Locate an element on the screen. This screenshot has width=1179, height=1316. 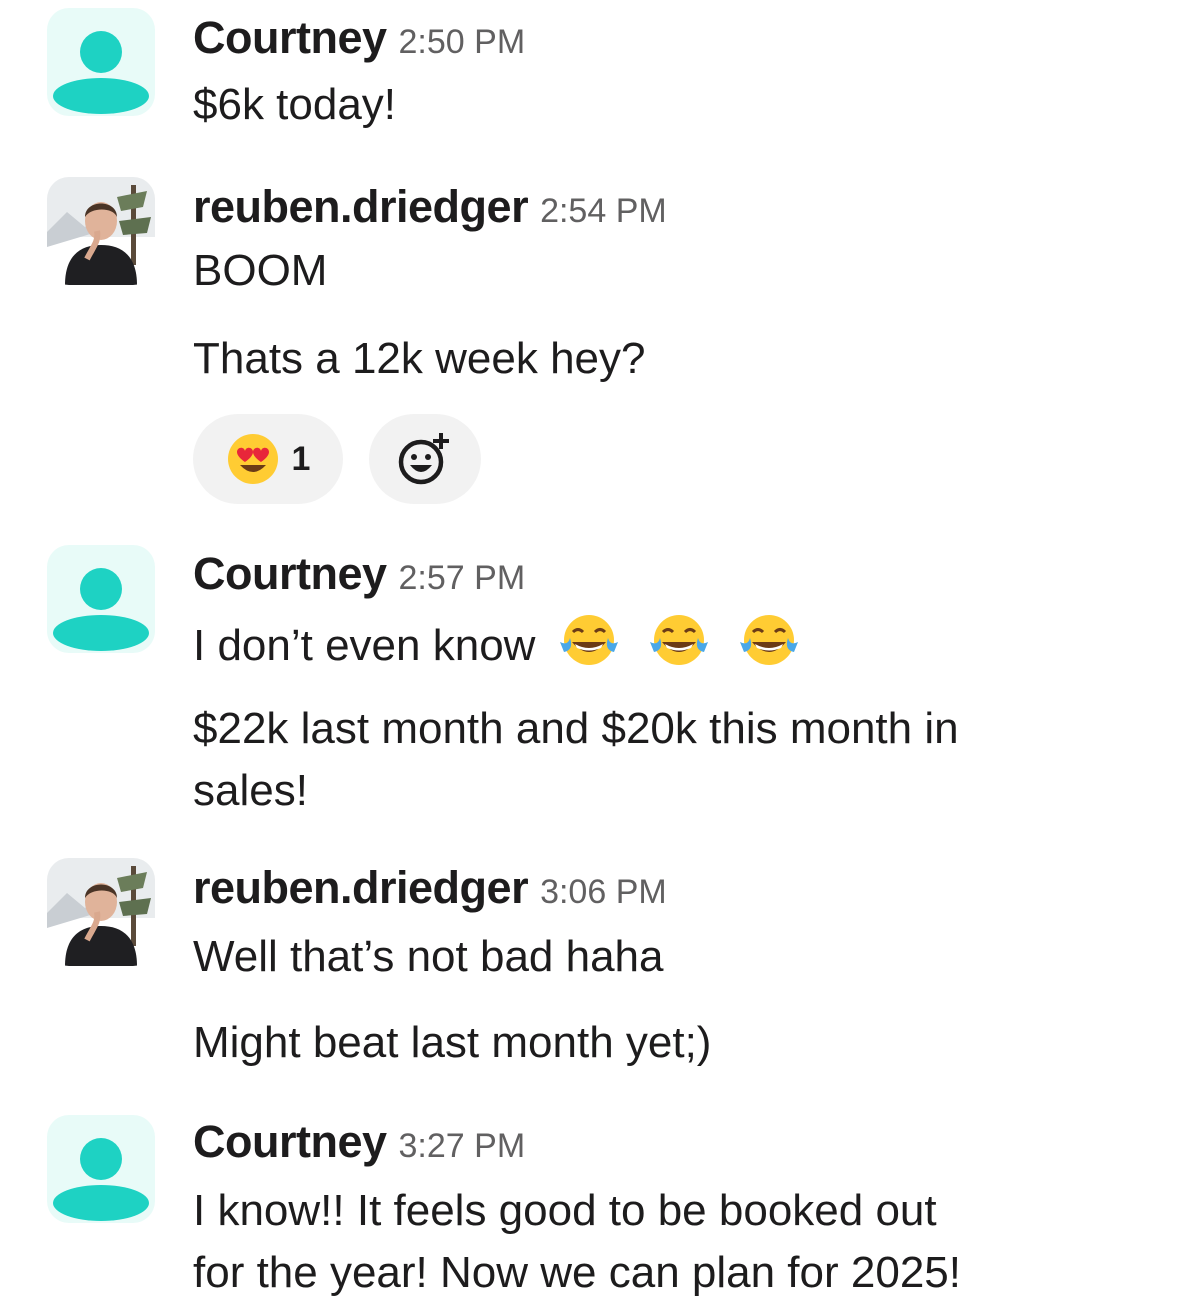
message-header: Courtney 2:50 PM is located at coordinates (359, 38).